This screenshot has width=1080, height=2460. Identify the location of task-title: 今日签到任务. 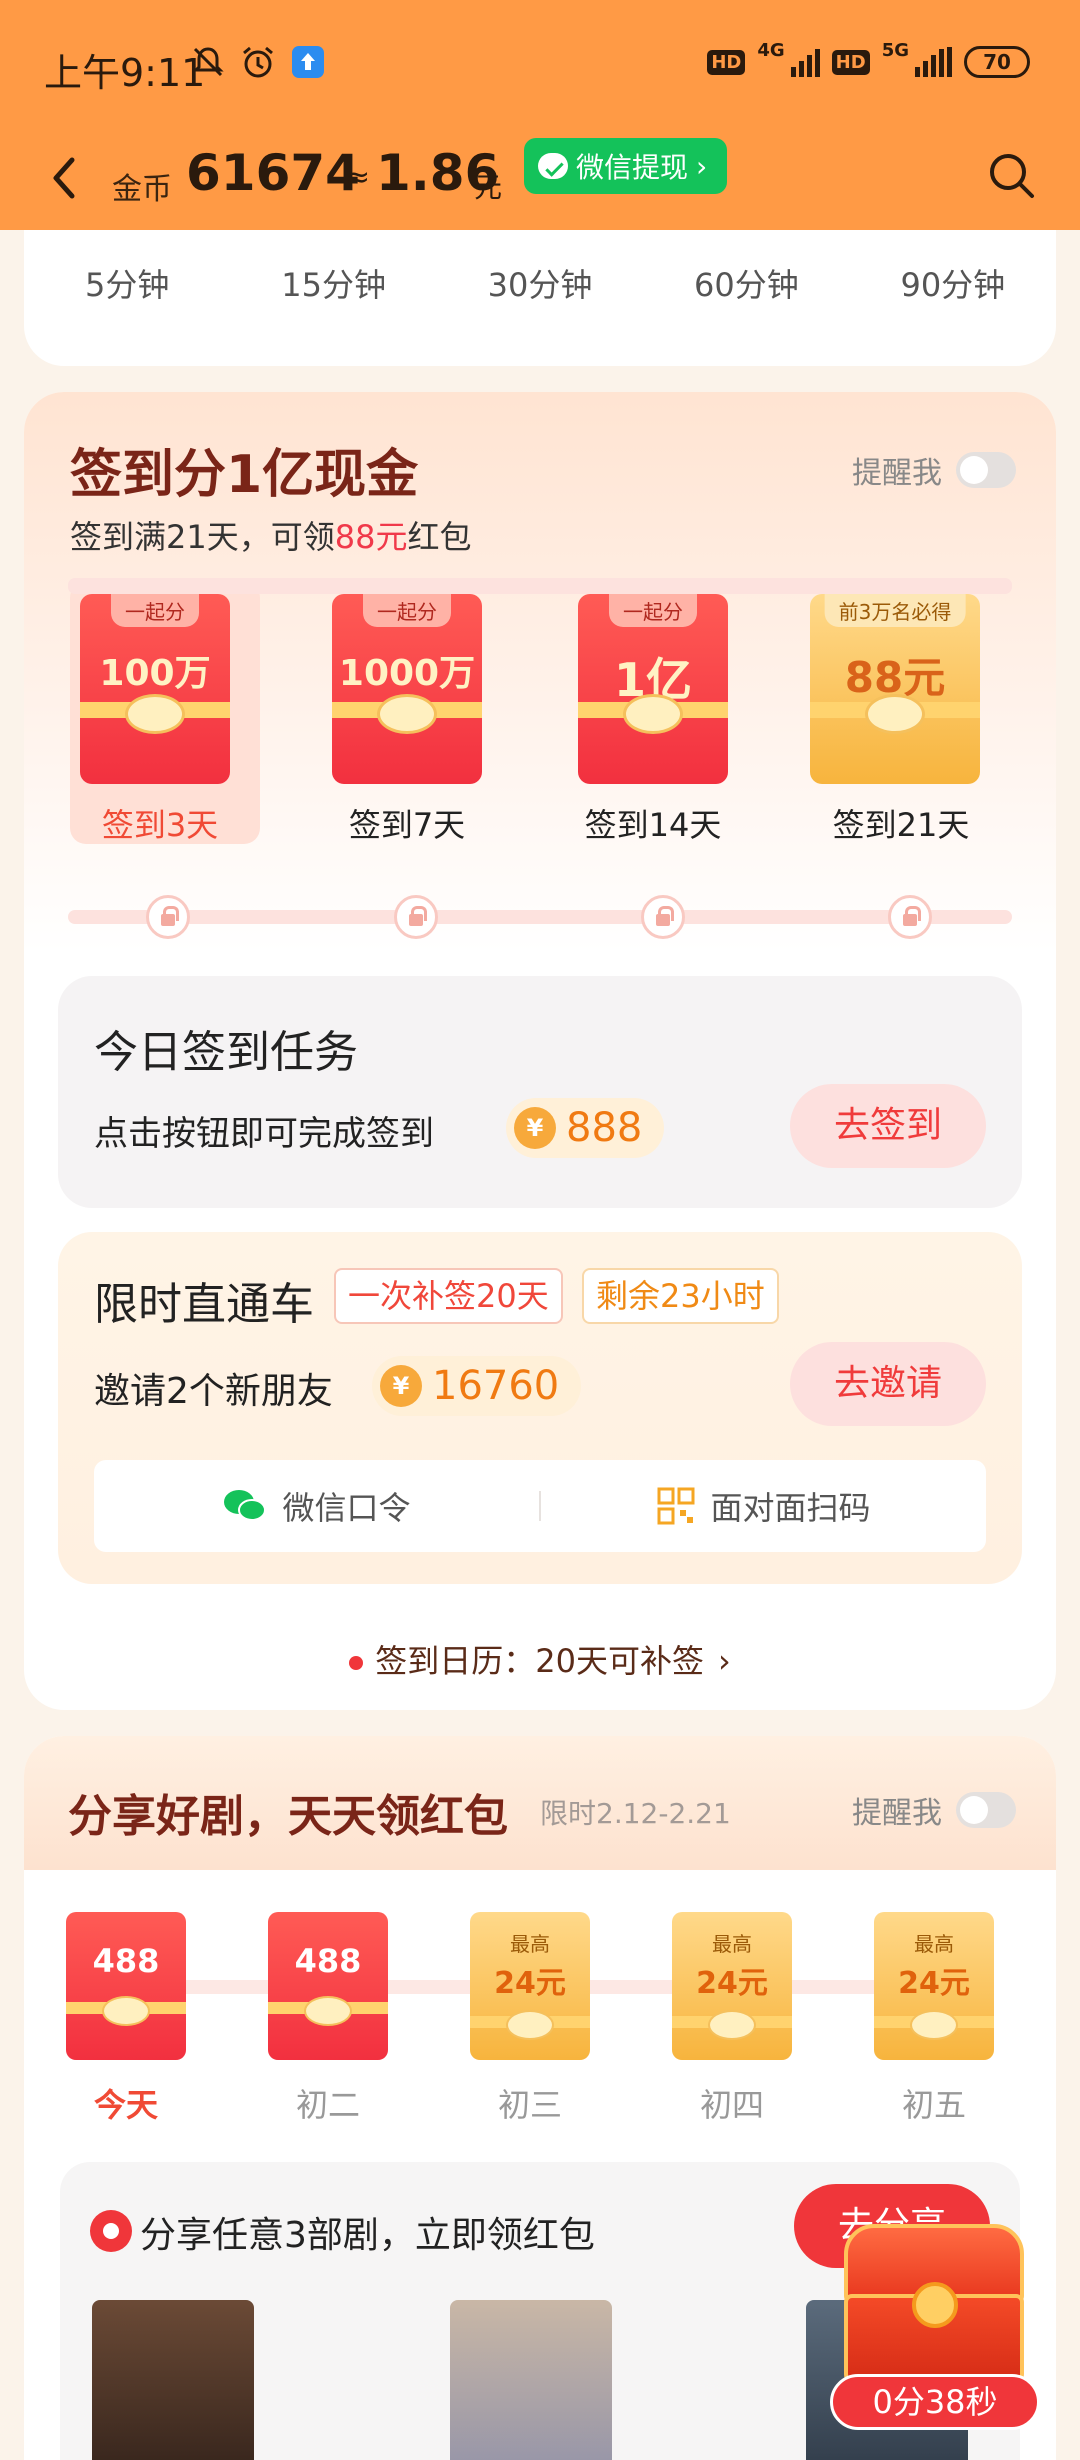
(226, 1052).